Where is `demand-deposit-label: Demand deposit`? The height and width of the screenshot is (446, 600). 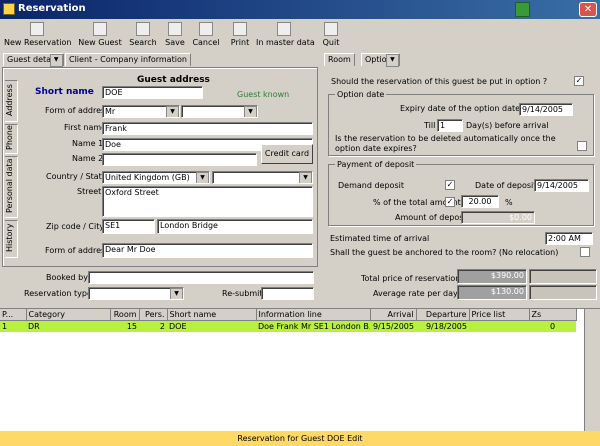 demand-deposit-label: Demand deposit is located at coordinates (371, 185).